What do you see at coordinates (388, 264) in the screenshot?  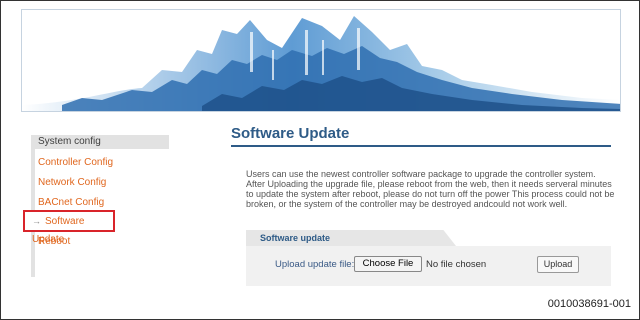 I see `choose-file-button: Choose File` at bounding box center [388, 264].